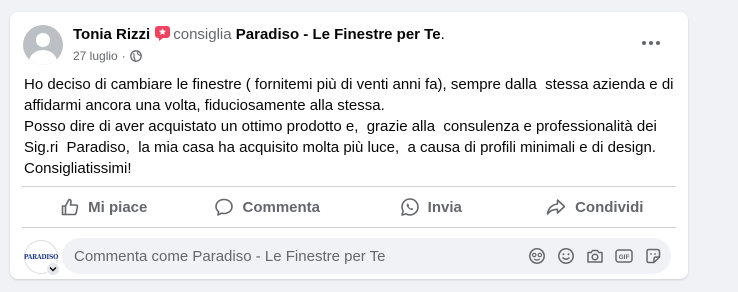  I want to click on camera-icon, so click(595, 256).